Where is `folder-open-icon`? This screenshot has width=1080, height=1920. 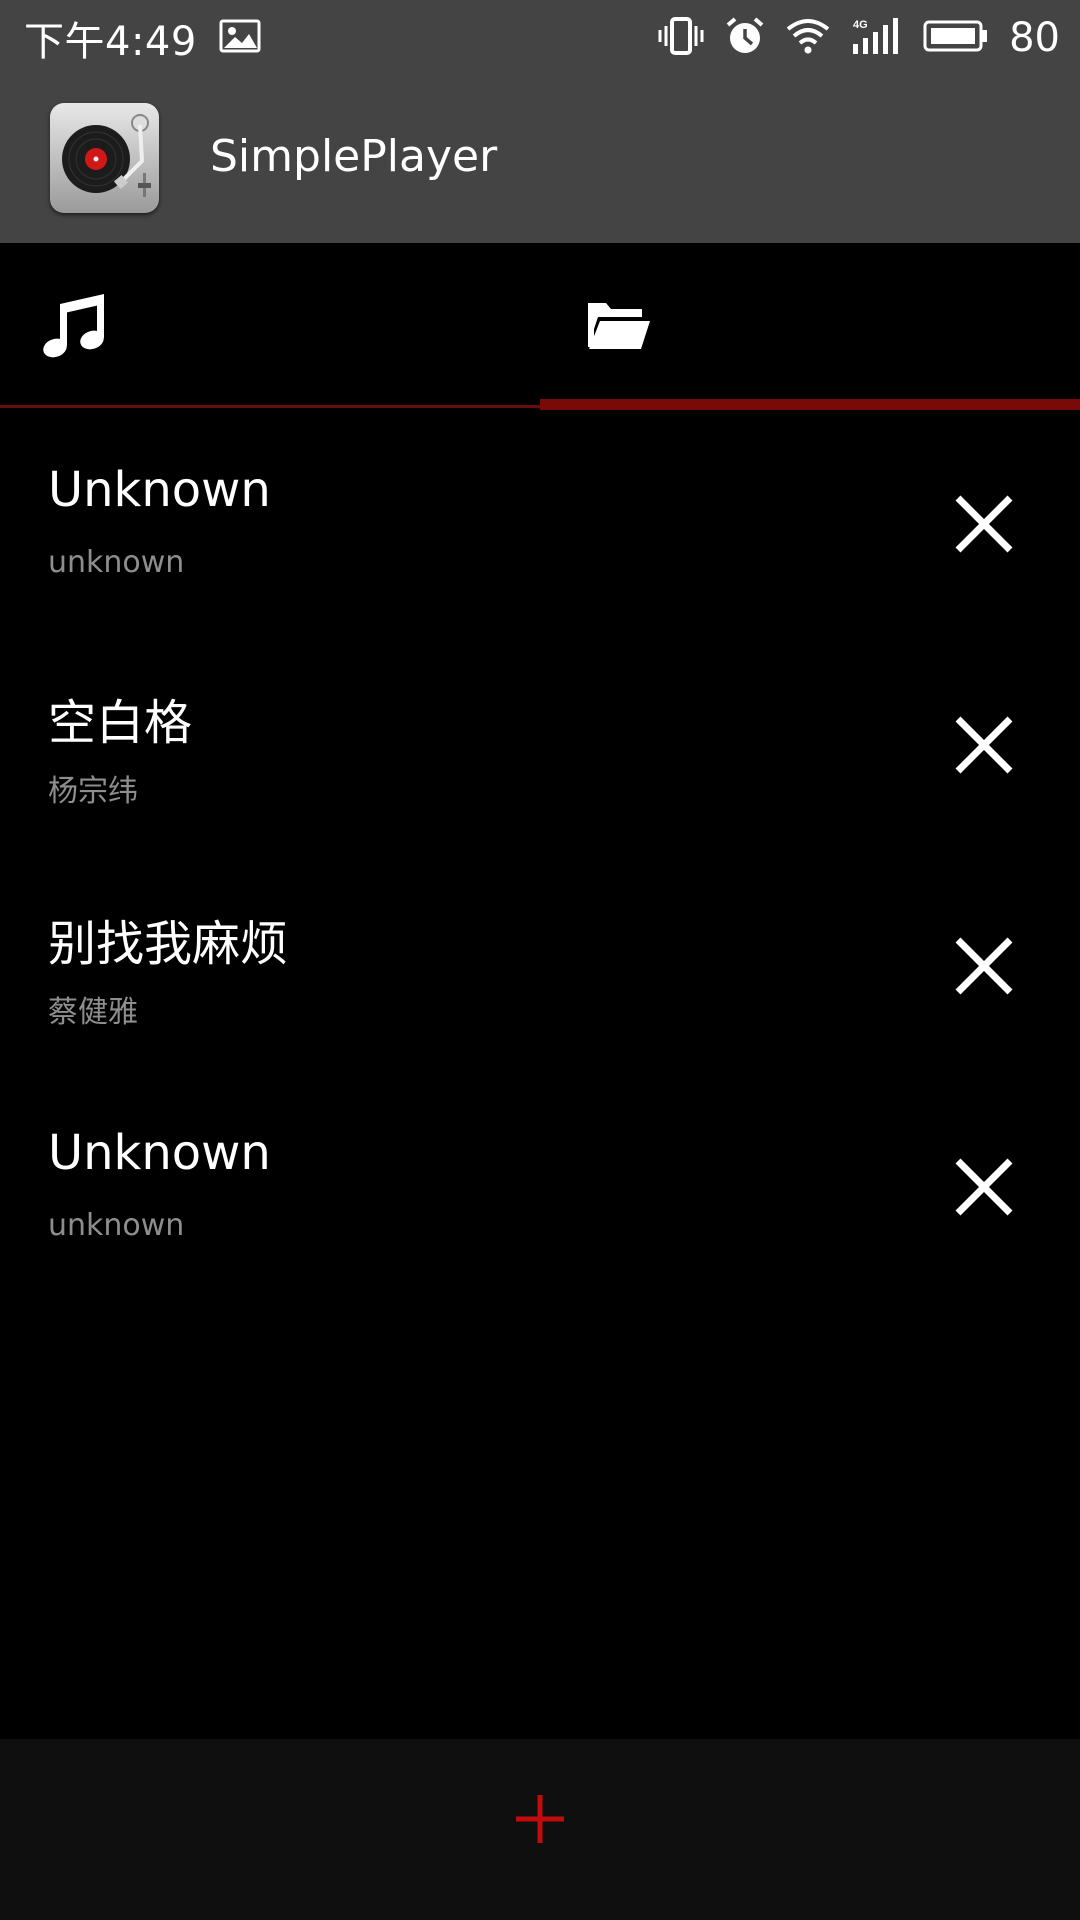
folder-open-icon is located at coordinates (619, 327).